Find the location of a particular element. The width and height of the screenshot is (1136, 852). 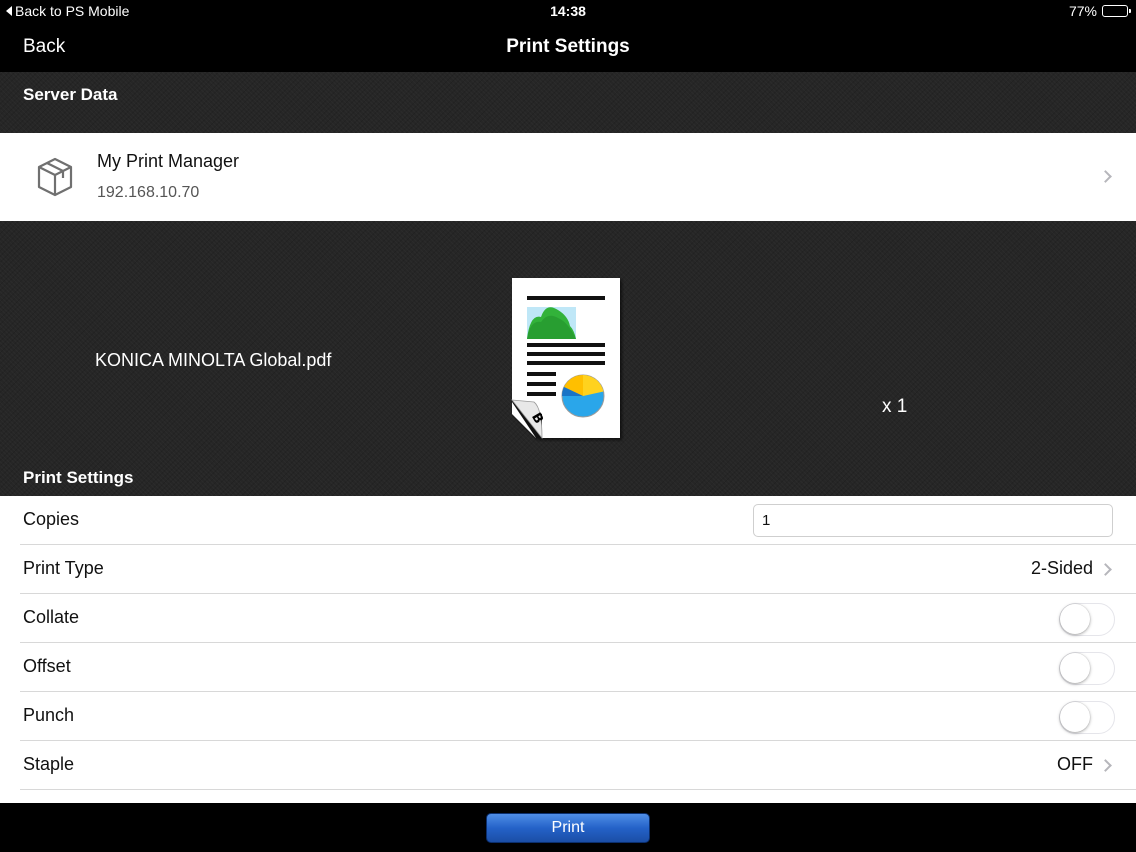

print-type-row: Print Type 2-Sided is located at coordinates (568, 569).